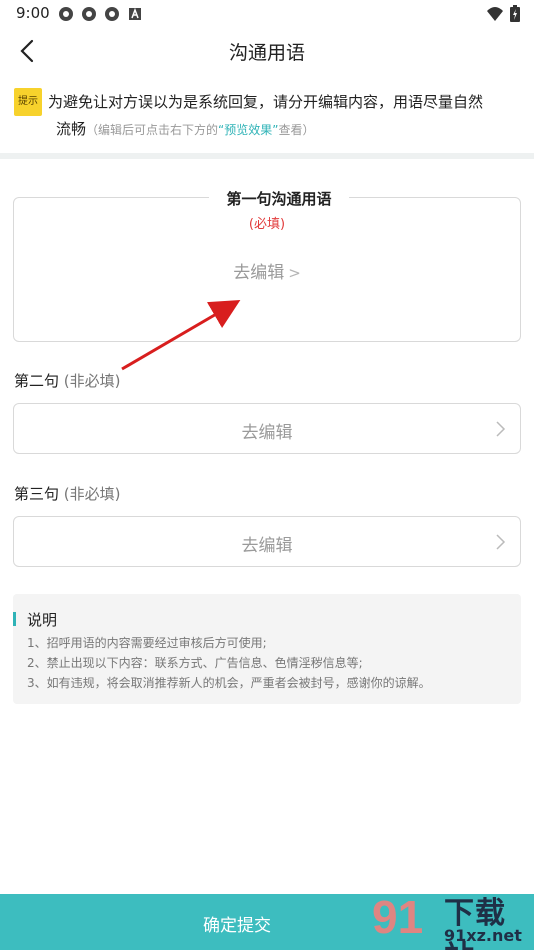 This screenshot has height=950, width=534. I want to click on nav-bar: 沟通用语, so click(267, 51).